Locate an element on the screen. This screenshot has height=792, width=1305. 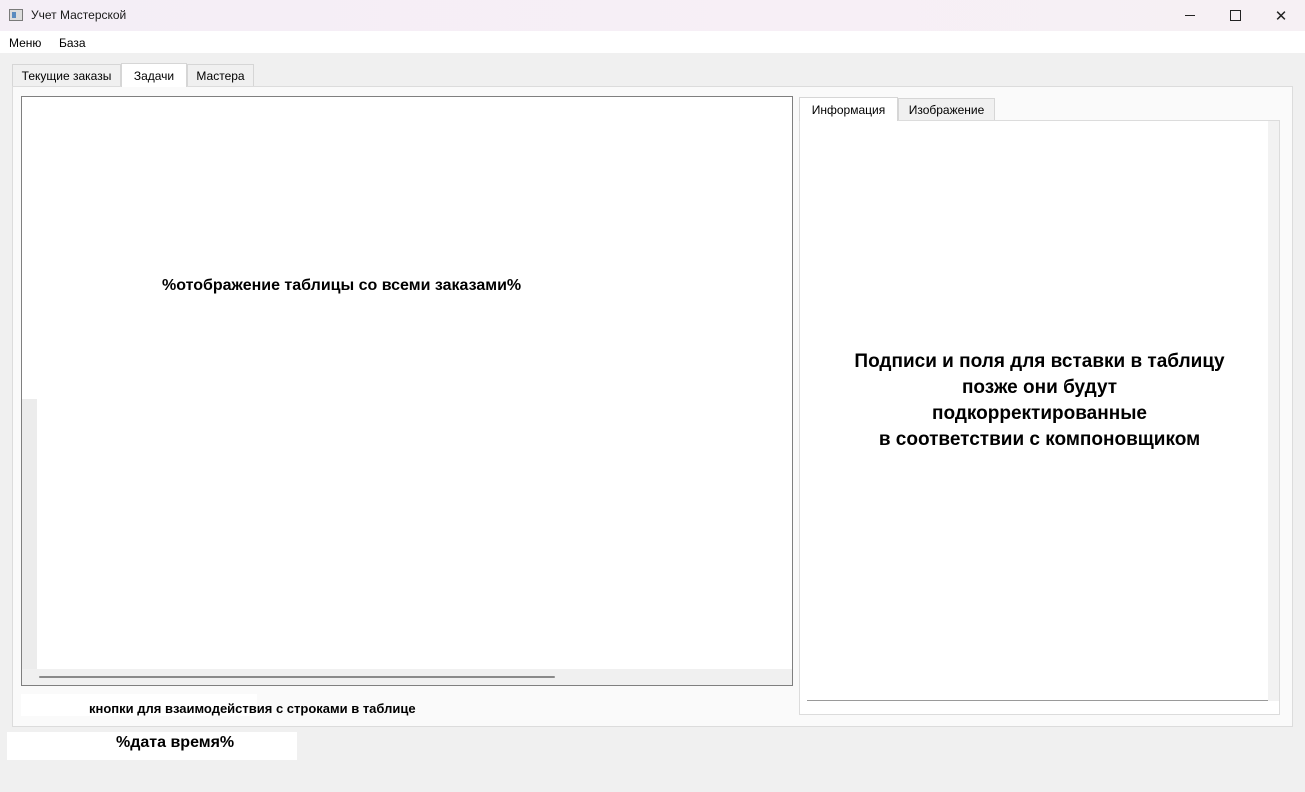
table-row-header is located at coordinates (29, 534).